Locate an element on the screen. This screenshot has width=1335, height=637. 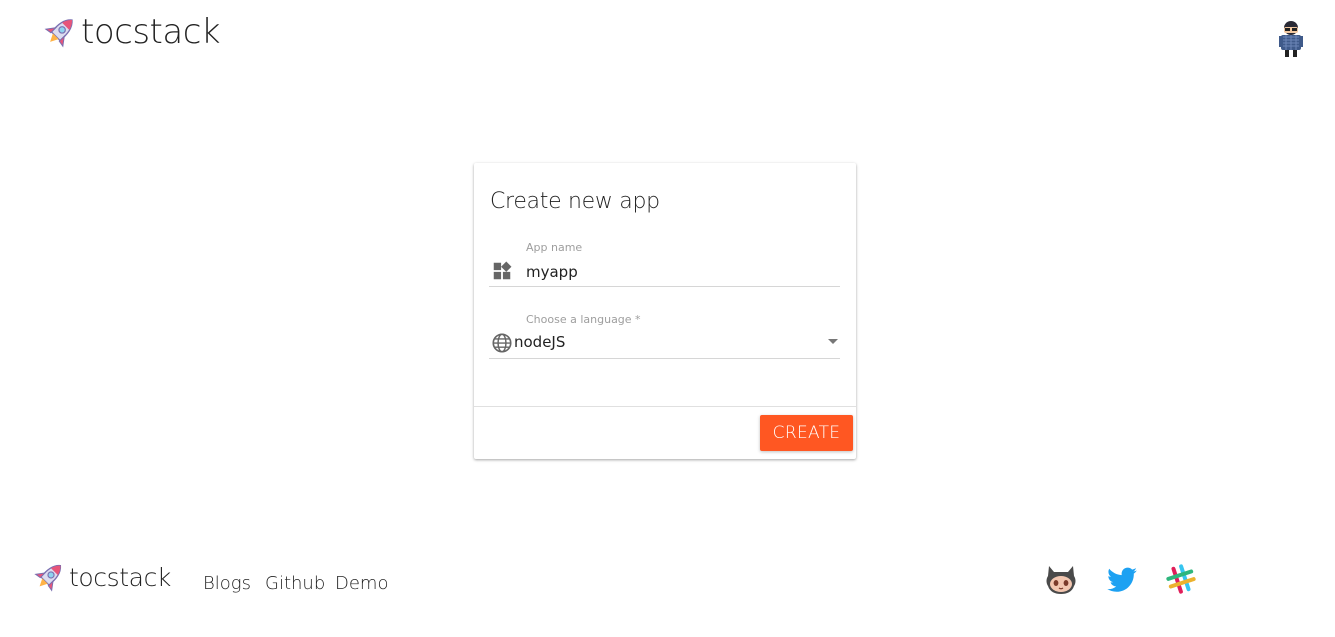
avatar-icon is located at coordinates (1291, 39).